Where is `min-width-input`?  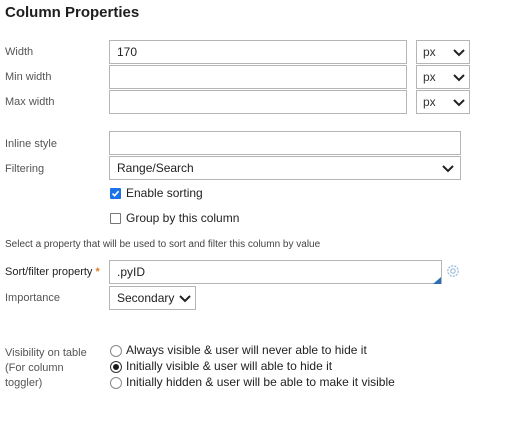 min-width-input is located at coordinates (258, 77).